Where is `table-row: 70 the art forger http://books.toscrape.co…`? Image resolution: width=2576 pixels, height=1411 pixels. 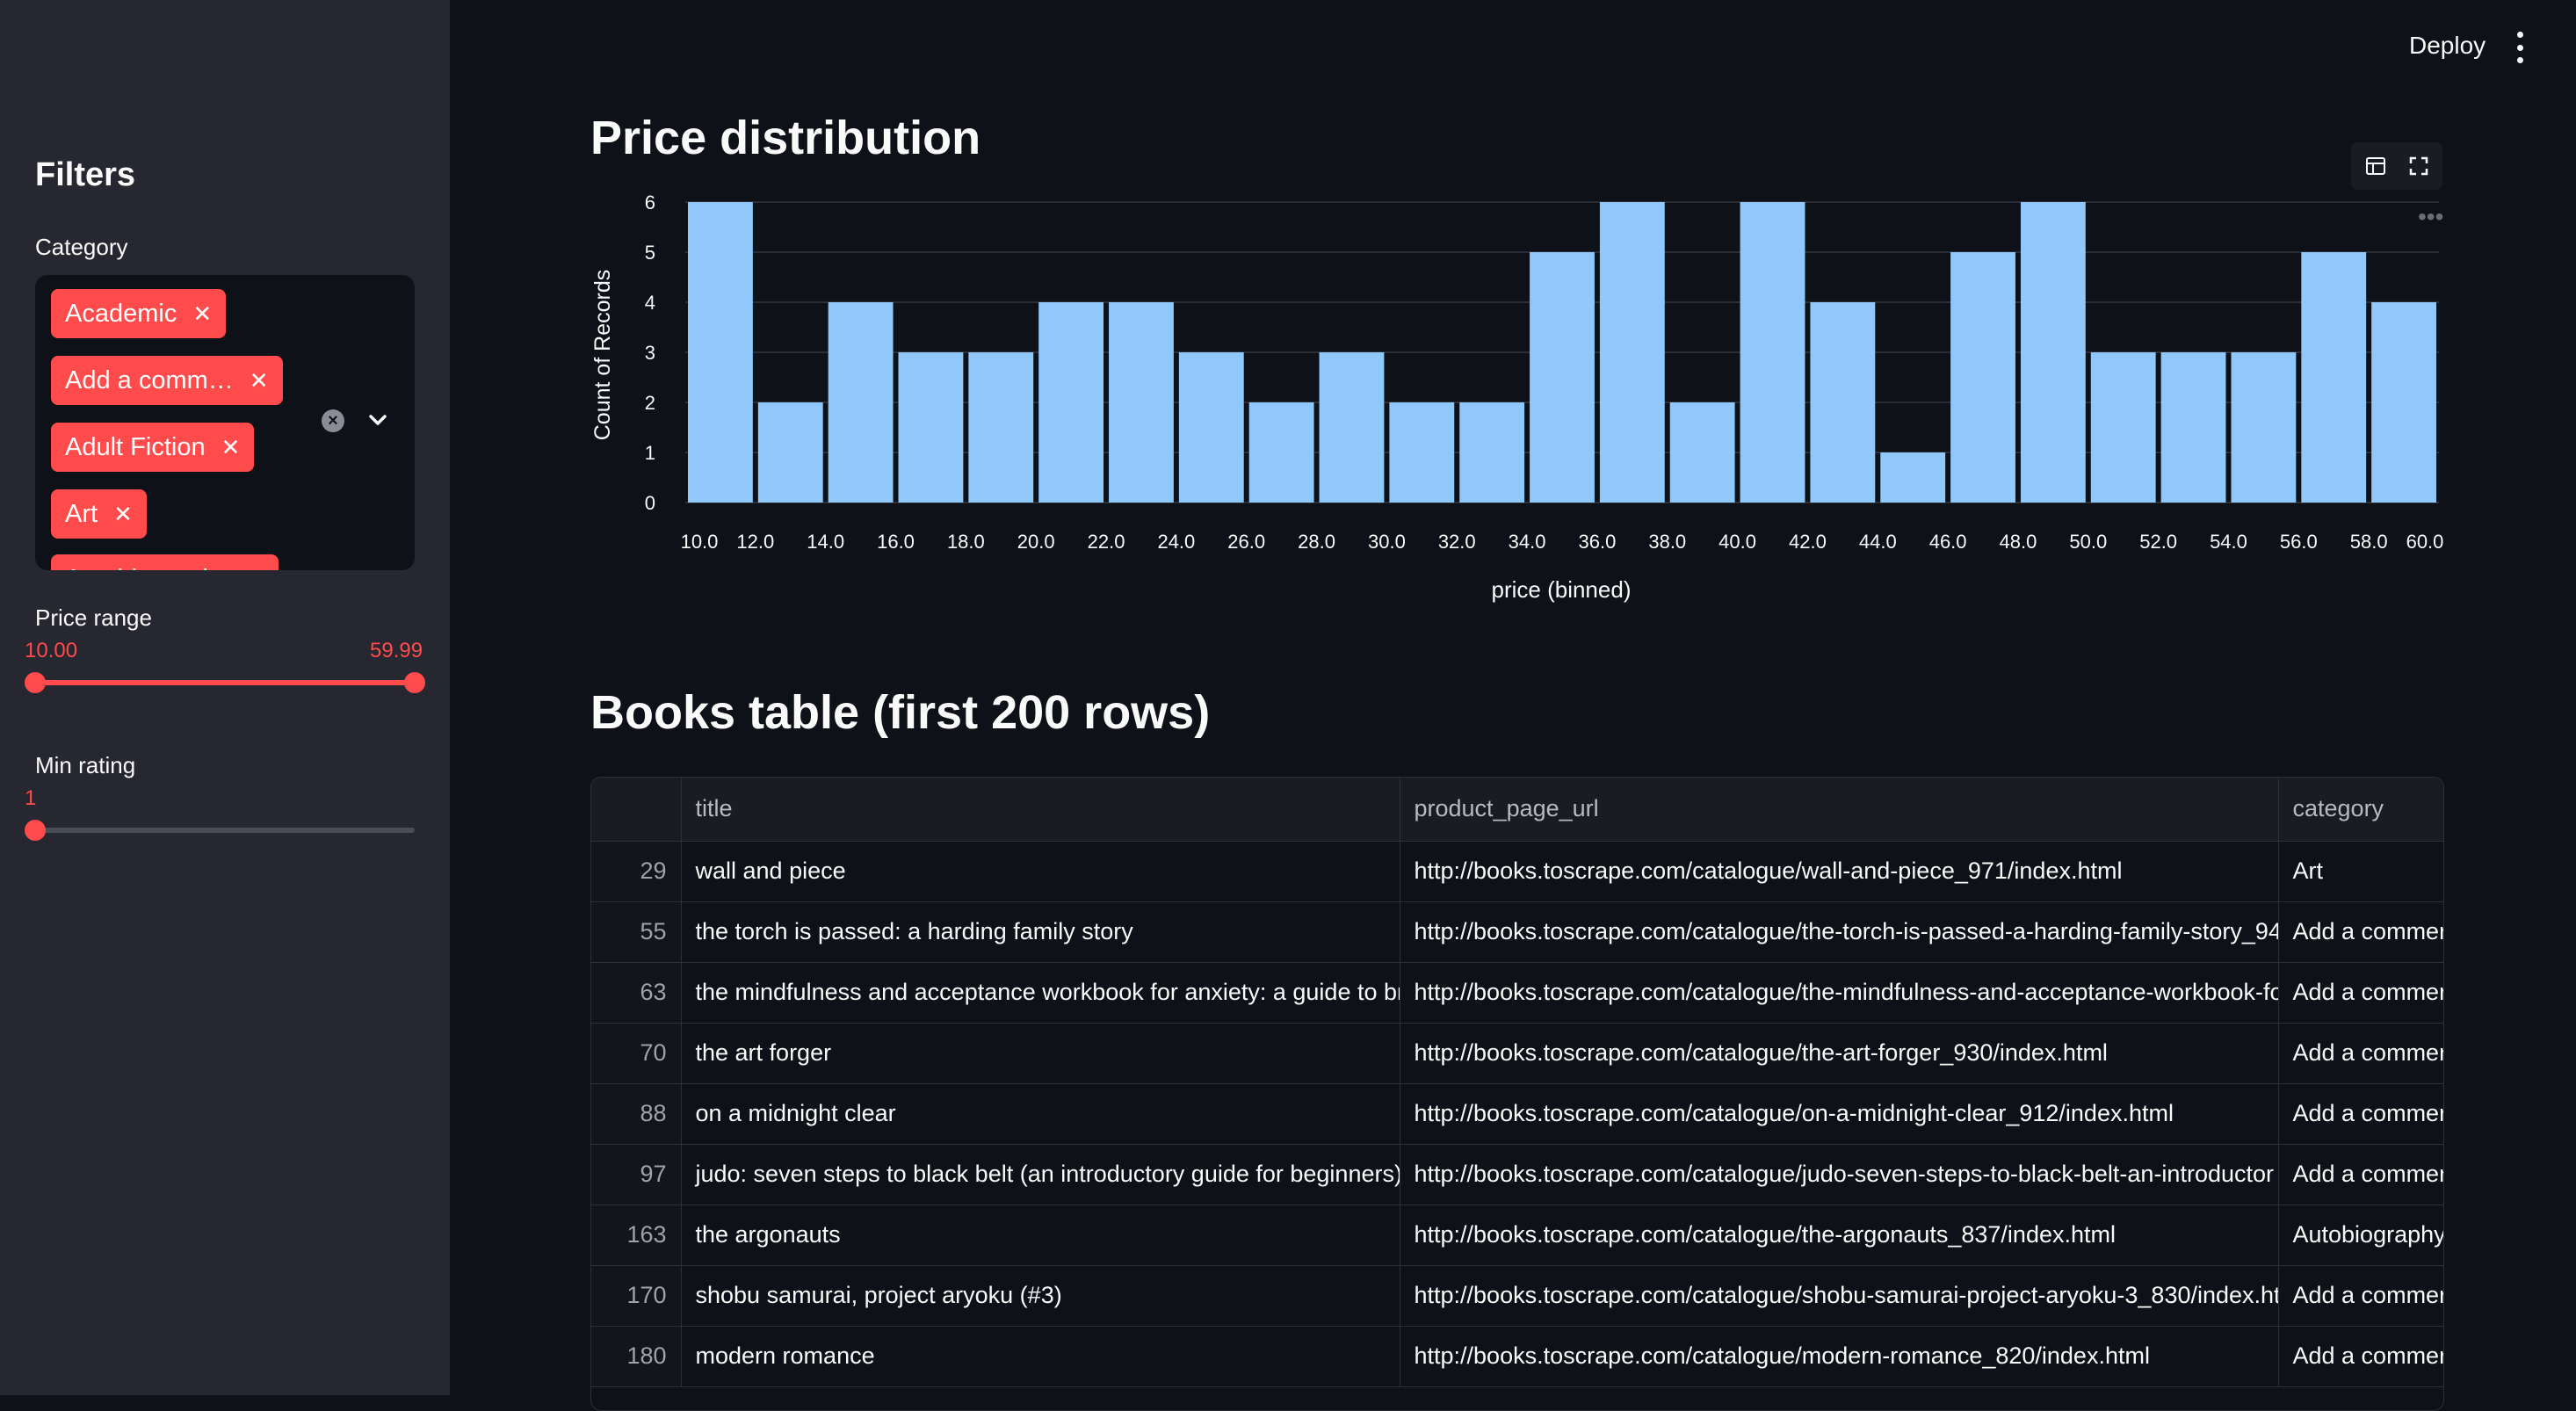
table-row: 70 the art forger http://books.toscrape.co… is located at coordinates (1517, 1053).